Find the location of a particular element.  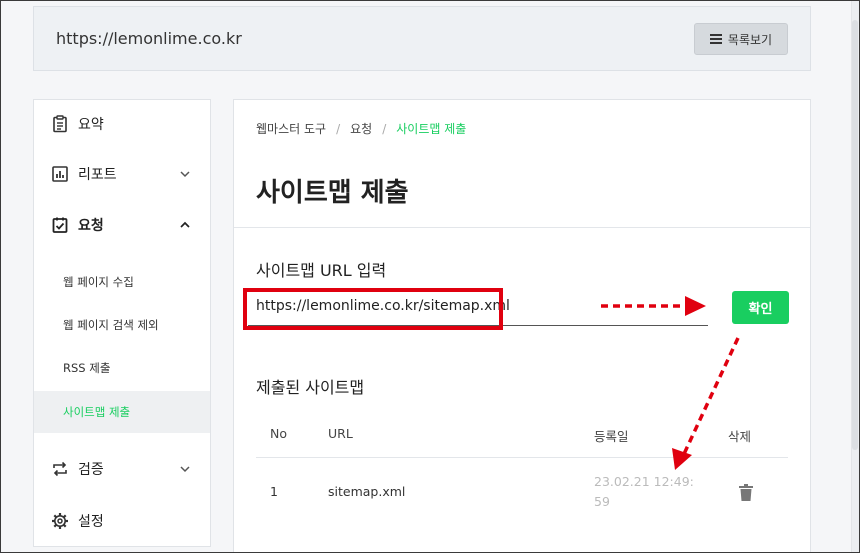

sidebar-item-verify: 검증 is located at coordinates (122, 469).